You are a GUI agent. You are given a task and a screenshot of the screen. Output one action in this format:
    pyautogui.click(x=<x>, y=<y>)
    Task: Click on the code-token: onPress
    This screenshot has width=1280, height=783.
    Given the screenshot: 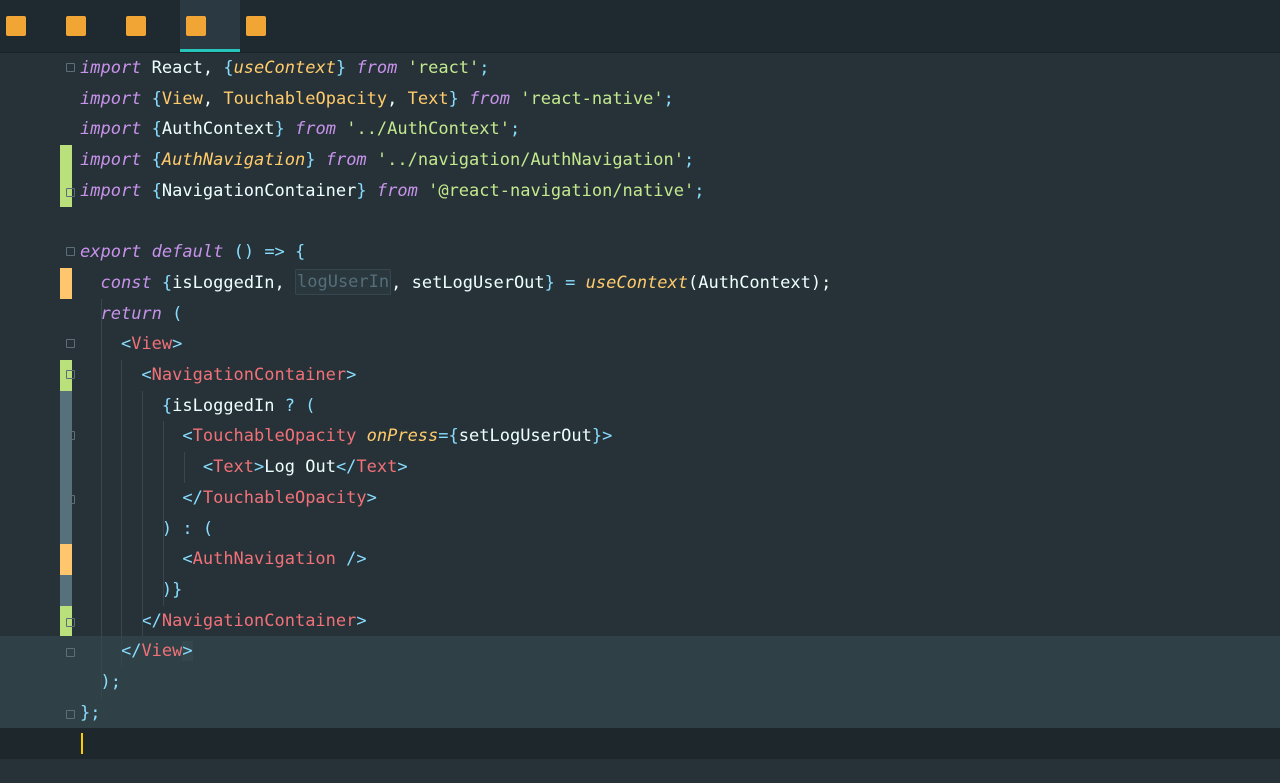 What is the action you would take?
    pyautogui.click(x=402, y=436)
    